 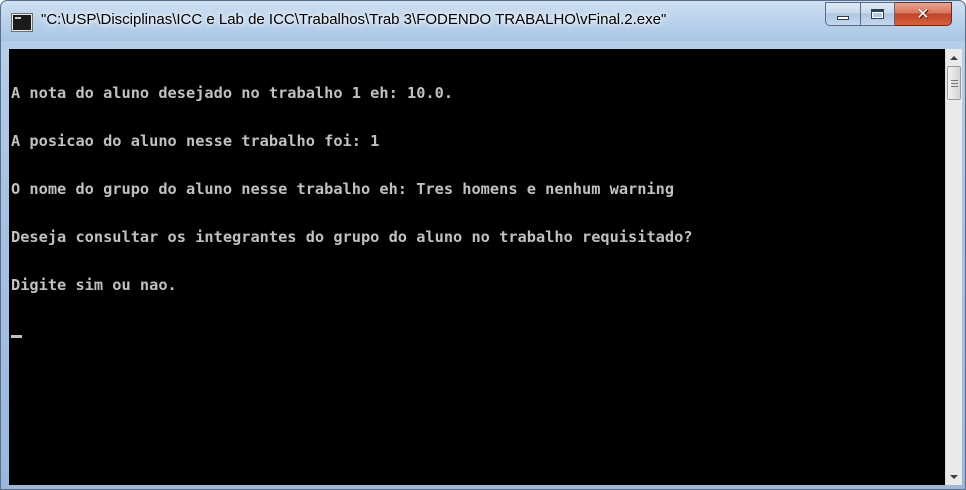 I want to click on scroll-down-button, so click(x=954, y=476).